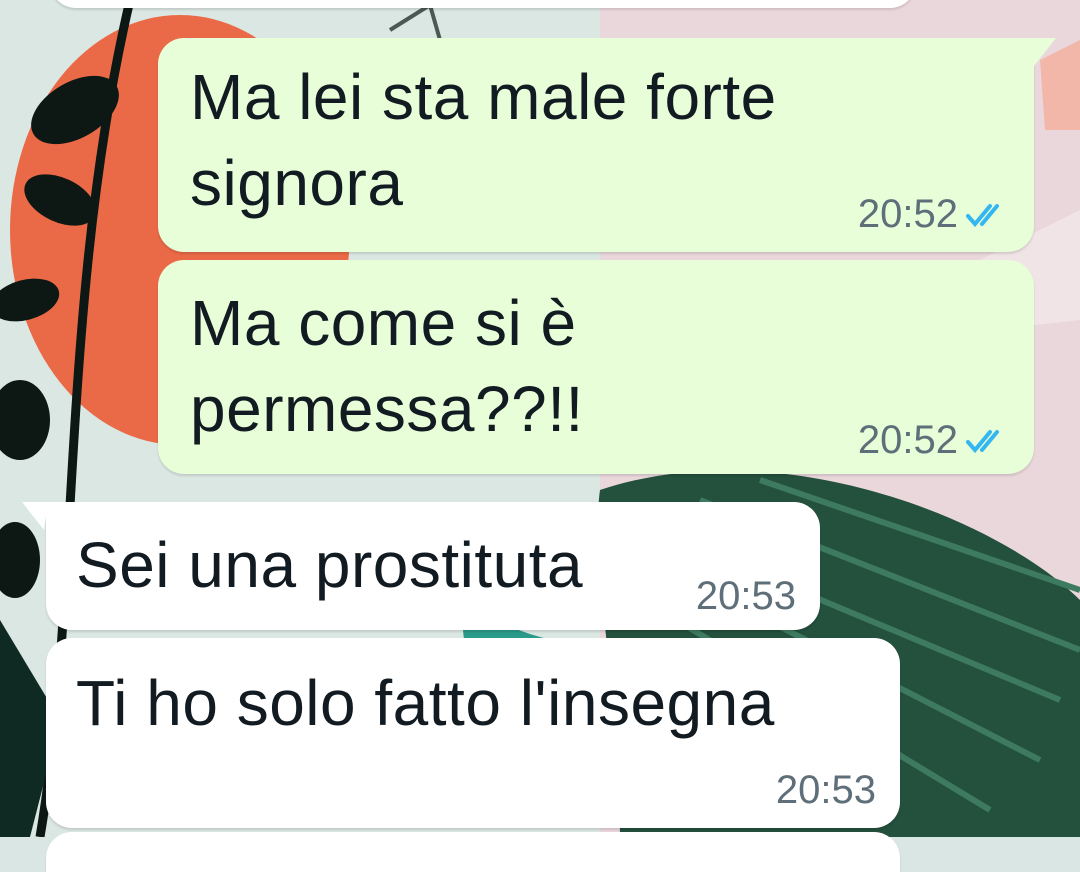  Describe the element at coordinates (330, 565) in the screenshot. I see `message-text-line: Sei una prostituta` at that location.